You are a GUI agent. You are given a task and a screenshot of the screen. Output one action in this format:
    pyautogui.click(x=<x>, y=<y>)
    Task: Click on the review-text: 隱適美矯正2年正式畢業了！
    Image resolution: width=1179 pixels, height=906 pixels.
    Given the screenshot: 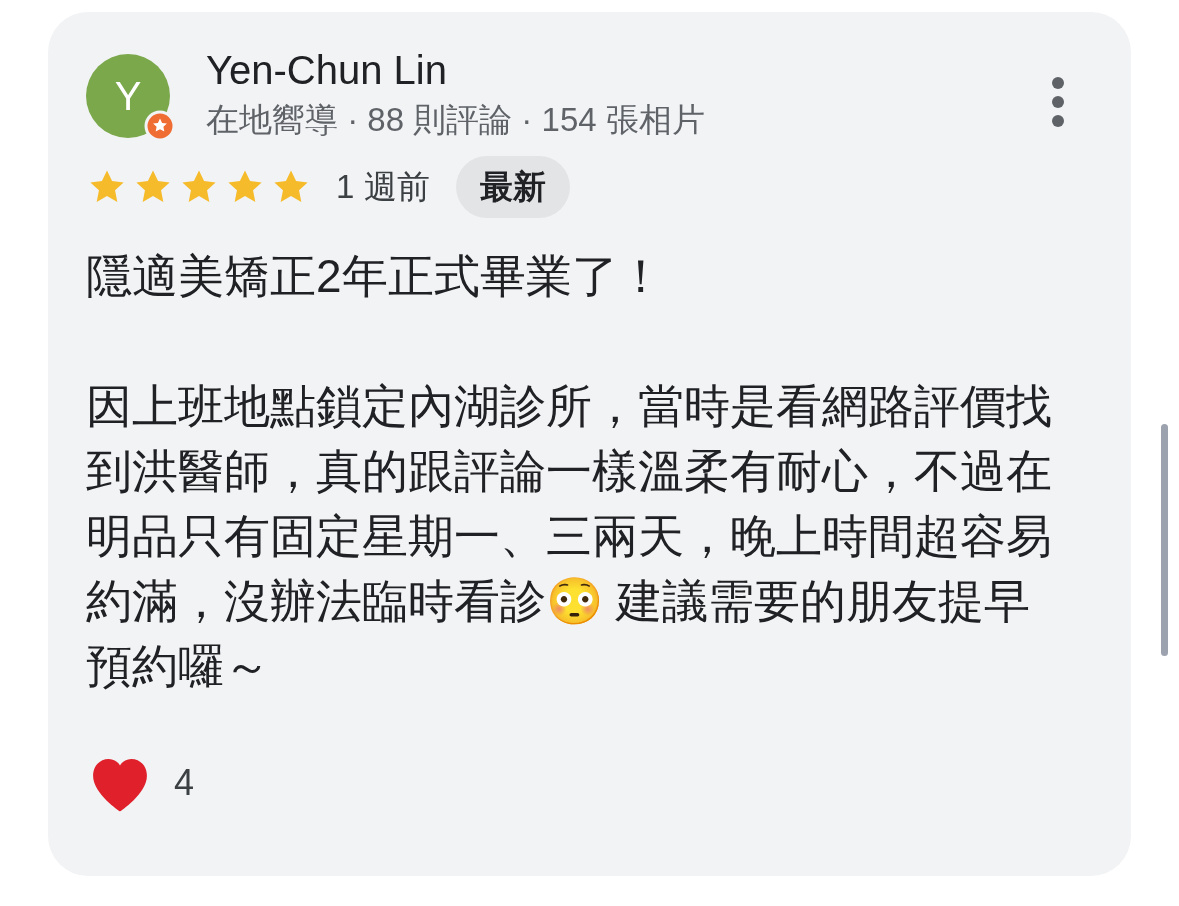 What is the action you would take?
    pyautogui.click(x=375, y=276)
    